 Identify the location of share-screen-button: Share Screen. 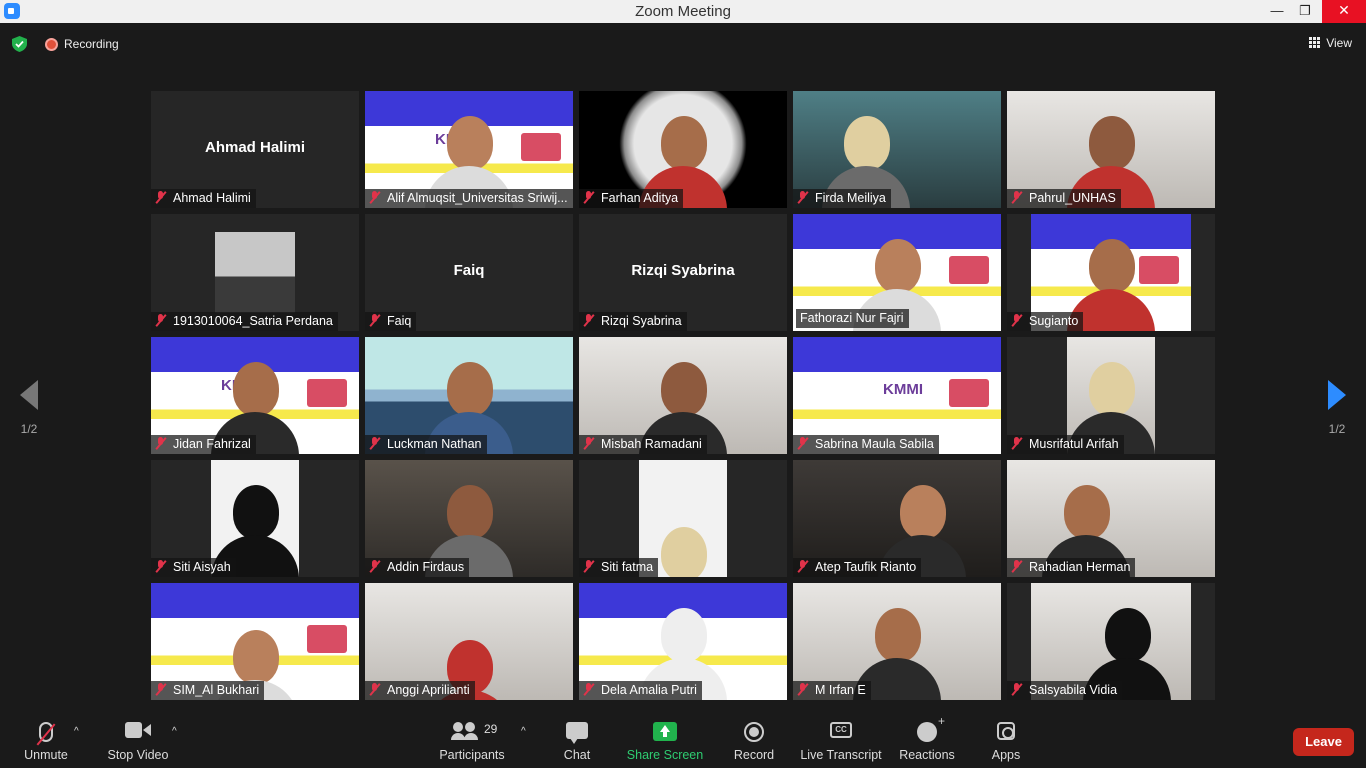
(665, 741).